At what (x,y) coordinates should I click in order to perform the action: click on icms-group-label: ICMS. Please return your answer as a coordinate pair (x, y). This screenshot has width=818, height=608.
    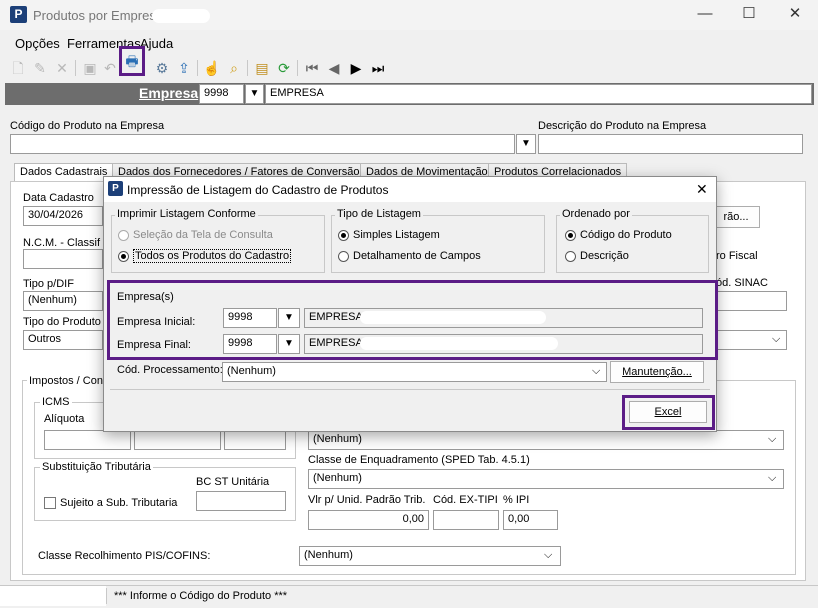
    Looking at the image, I should click on (56, 402).